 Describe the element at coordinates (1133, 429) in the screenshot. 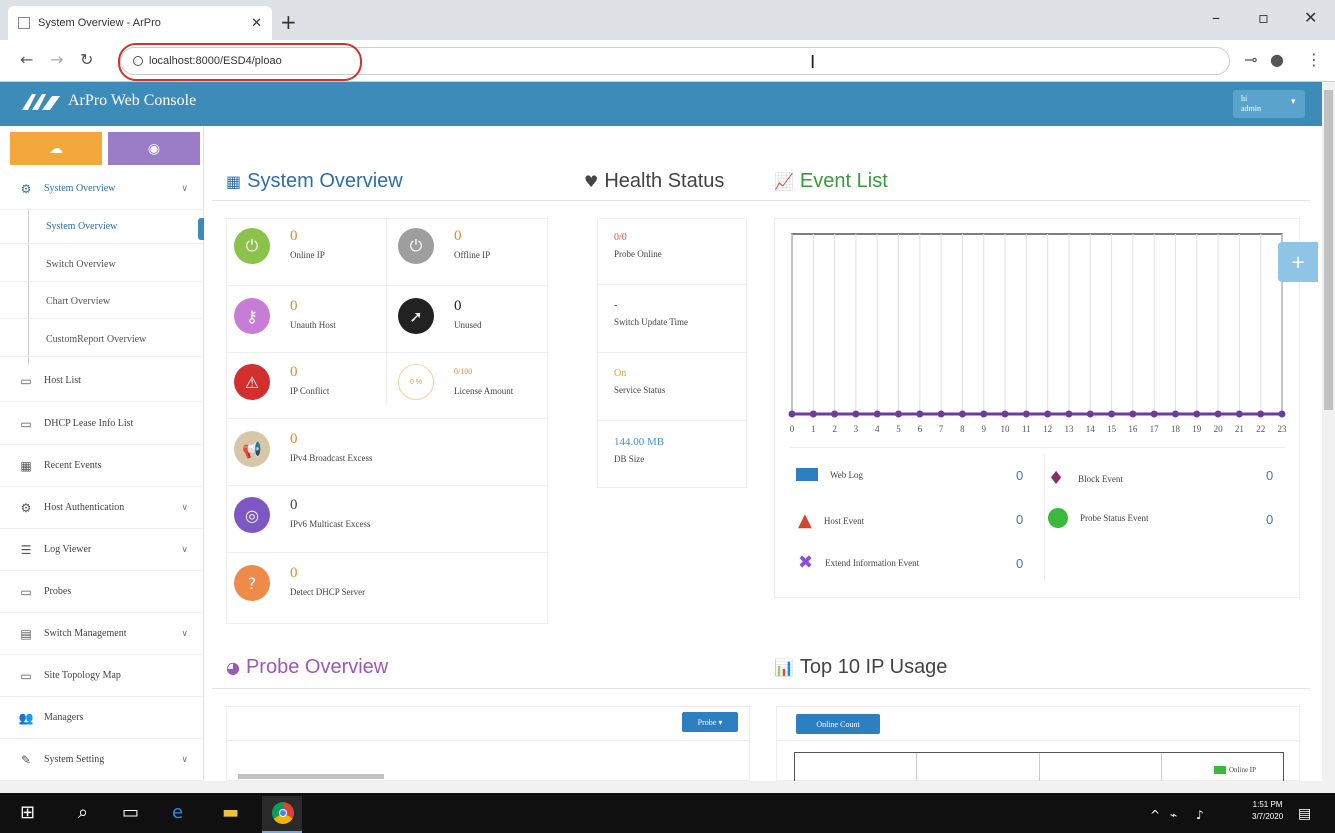

I see `x-tick-label: 16` at that location.